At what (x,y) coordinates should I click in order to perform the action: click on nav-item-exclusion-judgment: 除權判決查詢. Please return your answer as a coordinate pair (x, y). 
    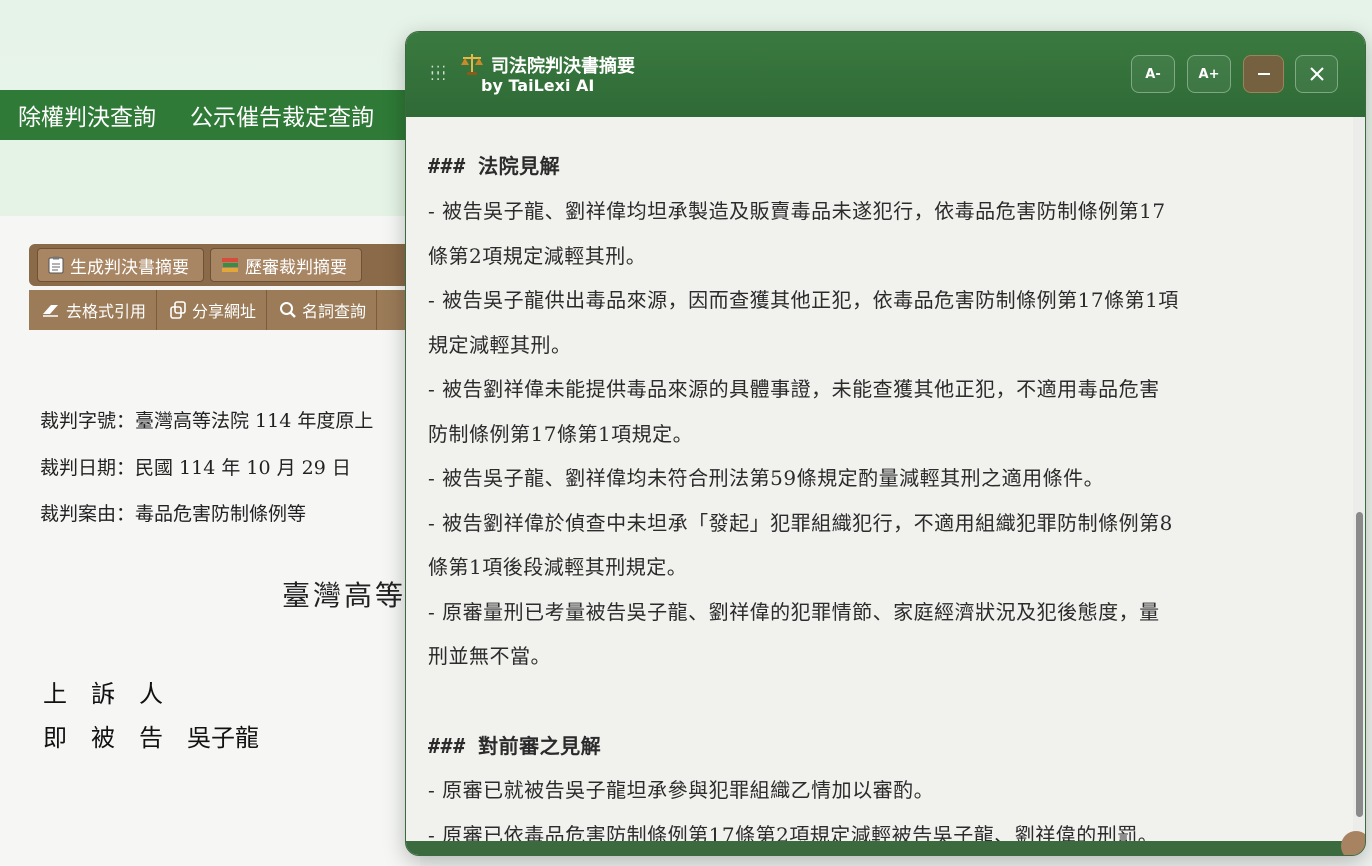
    Looking at the image, I should click on (87, 115).